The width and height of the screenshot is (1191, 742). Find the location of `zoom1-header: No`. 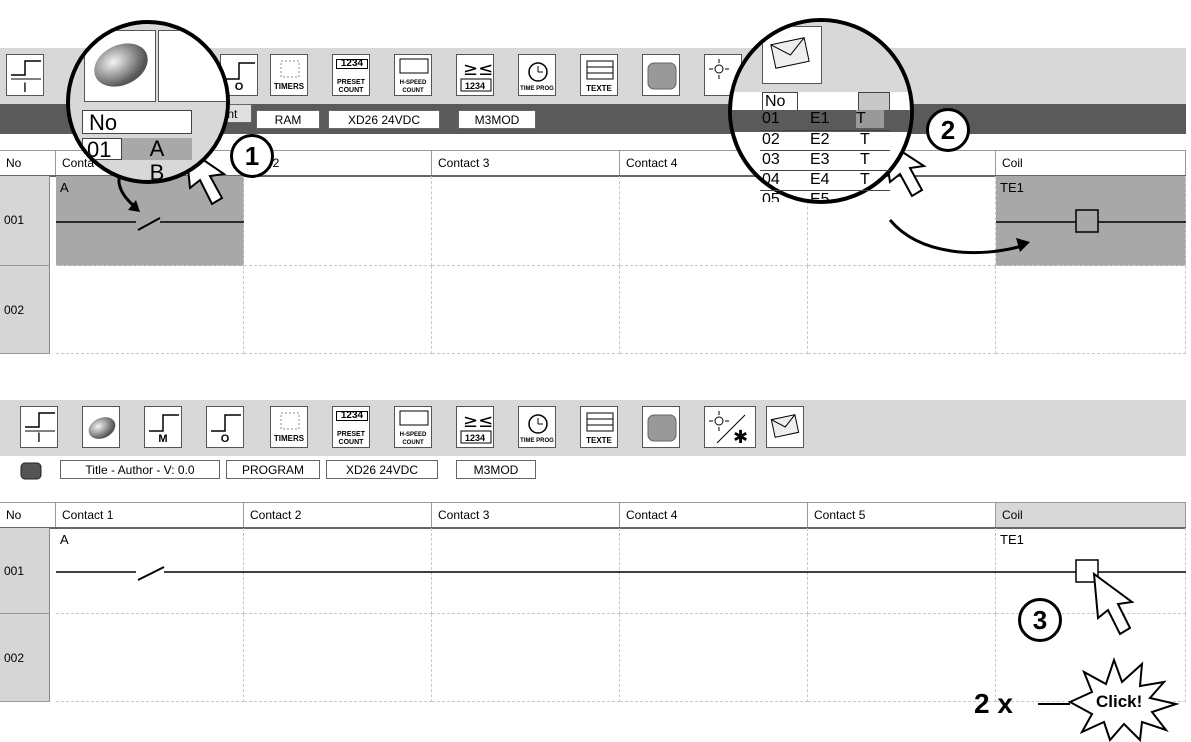

zoom1-header: No is located at coordinates (137, 122).